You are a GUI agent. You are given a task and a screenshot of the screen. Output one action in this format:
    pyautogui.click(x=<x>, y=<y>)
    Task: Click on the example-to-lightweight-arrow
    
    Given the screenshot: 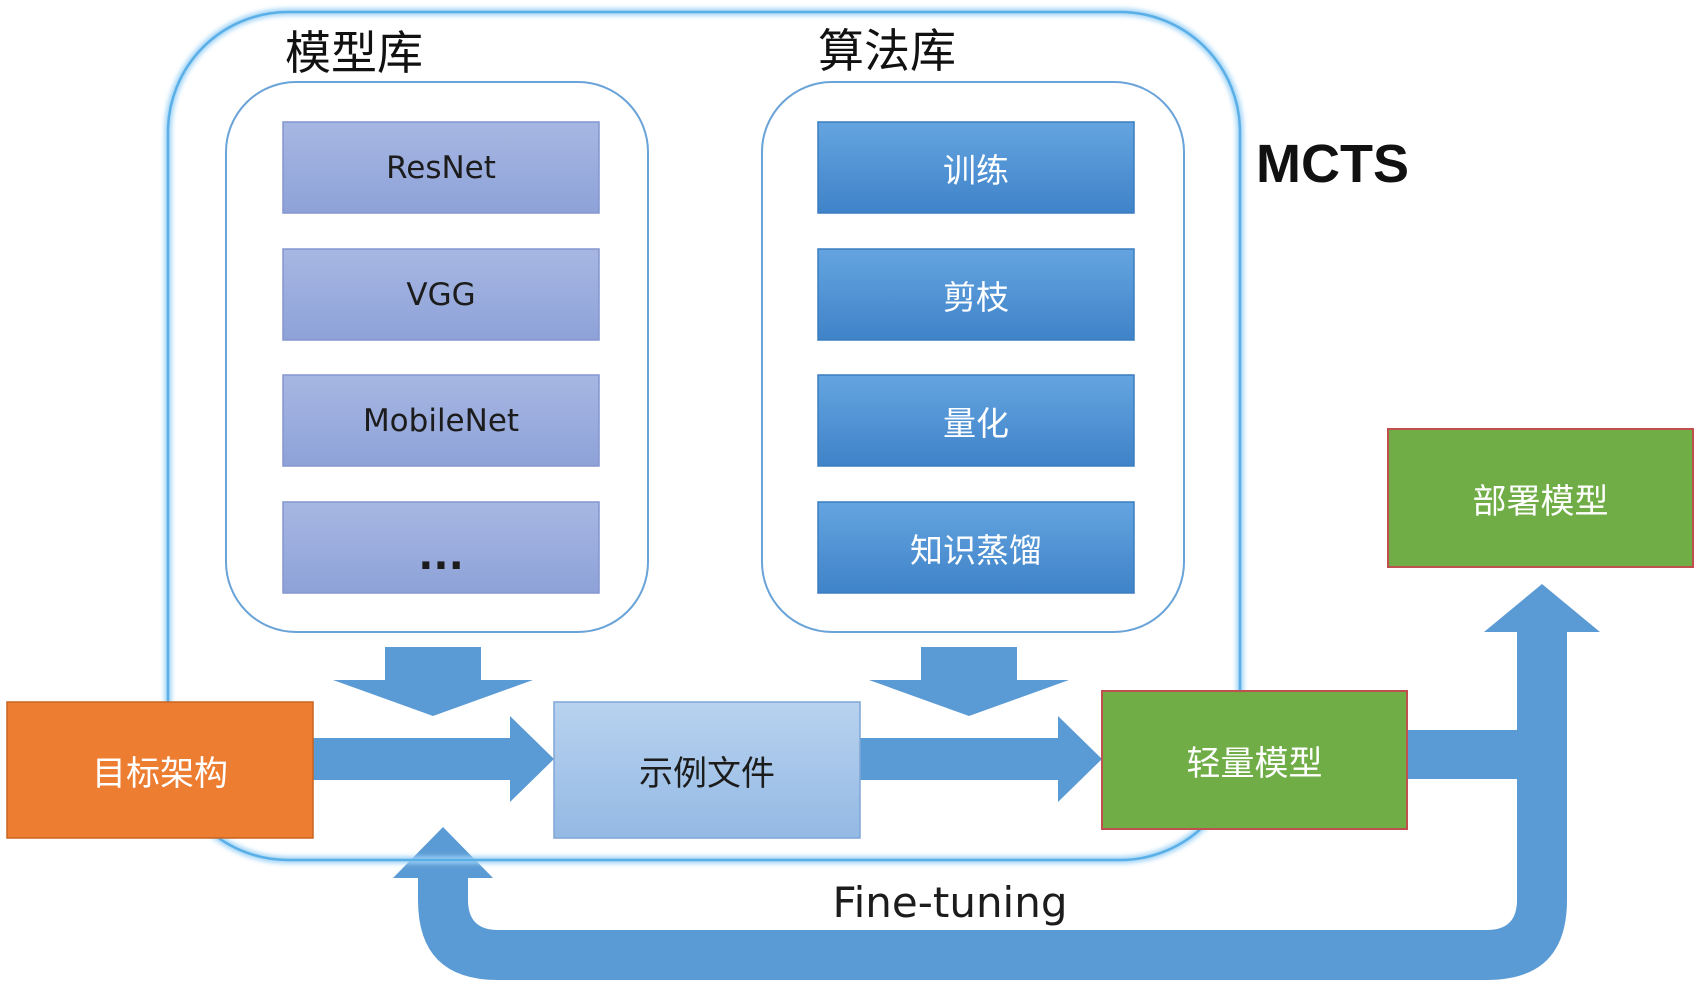 What is the action you would take?
    pyautogui.click(x=980, y=759)
    